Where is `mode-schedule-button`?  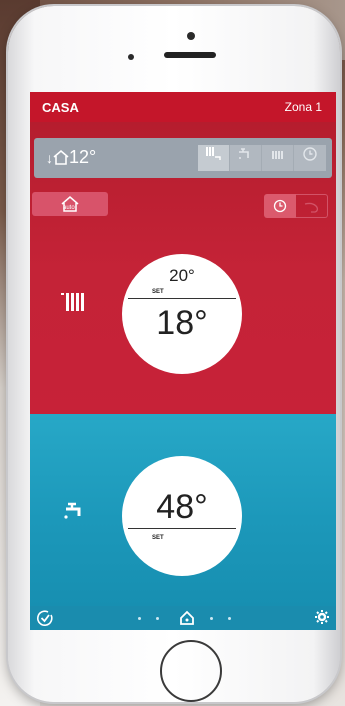 mode-schedule-button is located at coordinates (310, 158).